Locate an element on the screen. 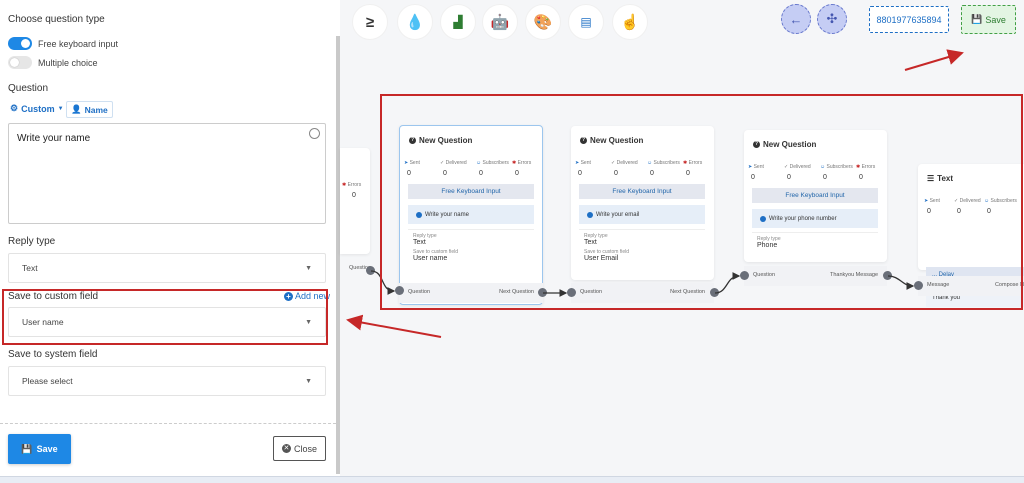 The width and height of the screenshot is (1024, 483). card-ports: Question Next Question is located at coordinates (471, 293).